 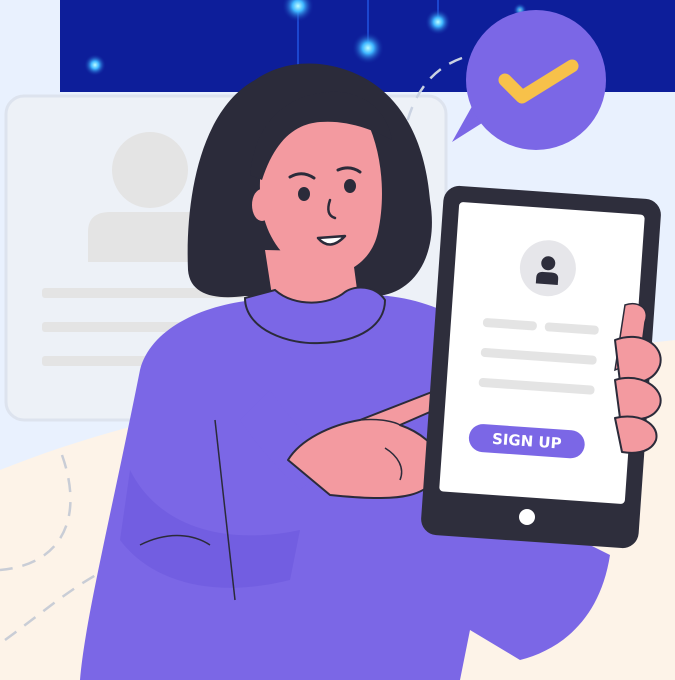 What do you see at coordinates (262, 205) in the screenshot?
I see `ear` at bounding box center [262, 205].